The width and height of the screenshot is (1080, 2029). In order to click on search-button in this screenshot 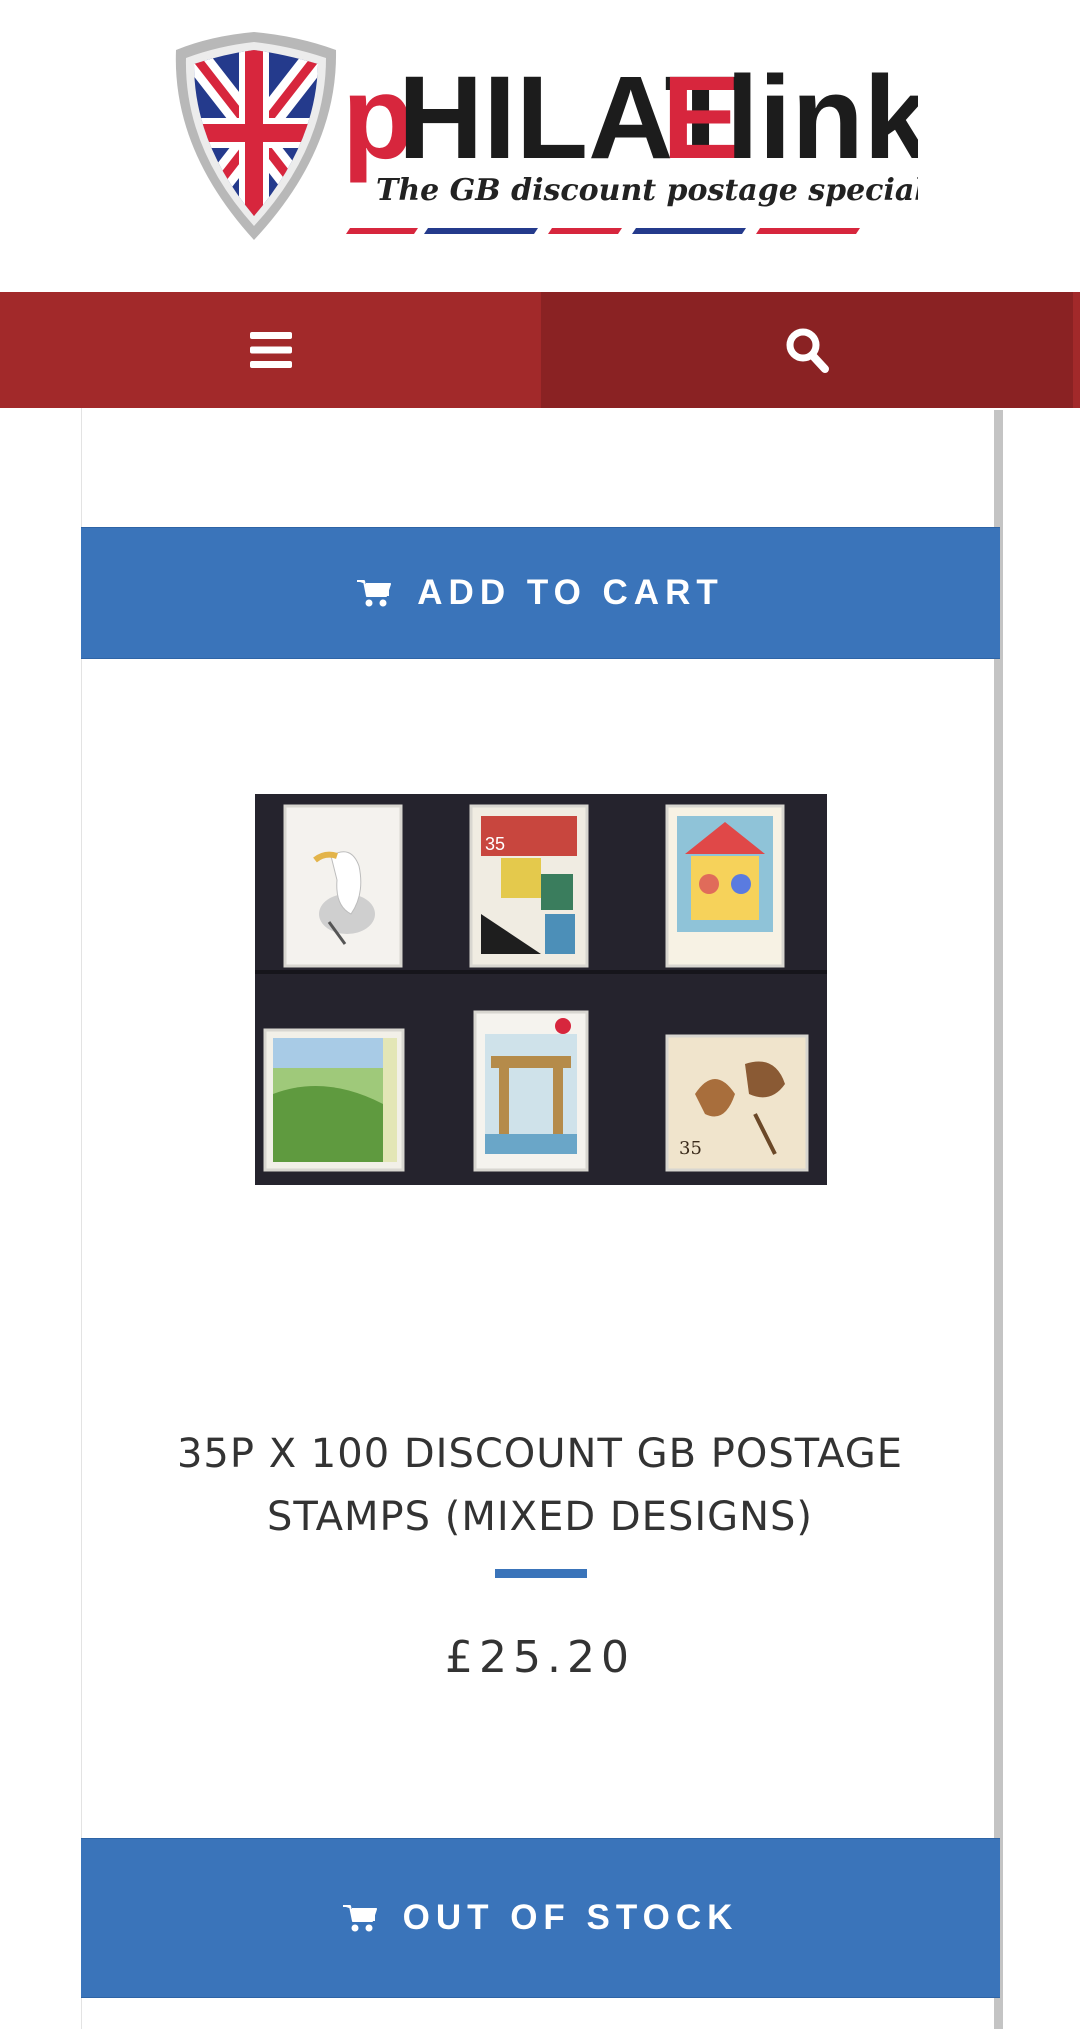, I will do `click(807, 350)`.